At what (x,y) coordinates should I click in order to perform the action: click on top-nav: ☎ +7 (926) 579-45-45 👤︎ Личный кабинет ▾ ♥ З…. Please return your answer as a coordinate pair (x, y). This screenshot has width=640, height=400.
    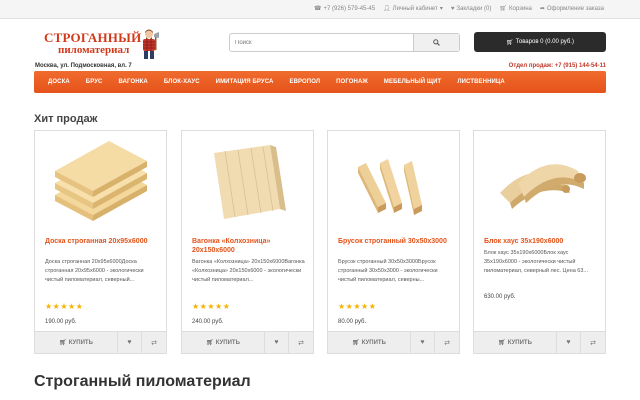
    Looking at the image, I should click on (459, 9).